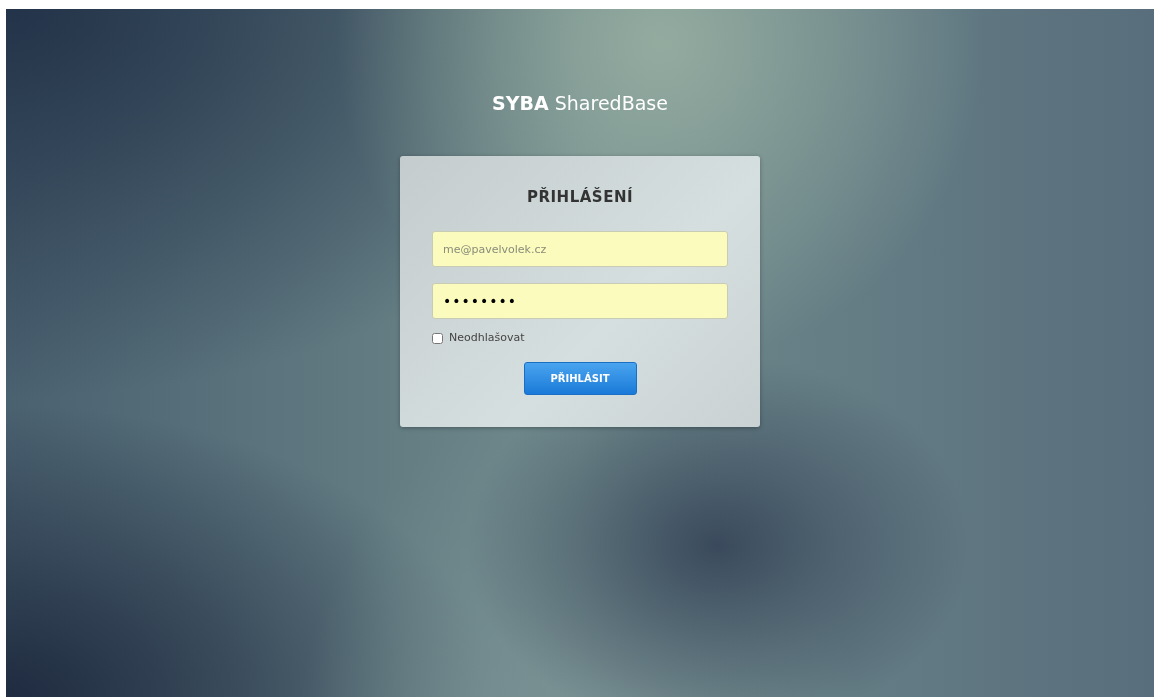 This screenshot has width=1154, height=697. What do you see at coordinates (580, 378) in the screenshot?
I see `login-button: PŘIHLÁSIT` at bounding box center [580, 378].